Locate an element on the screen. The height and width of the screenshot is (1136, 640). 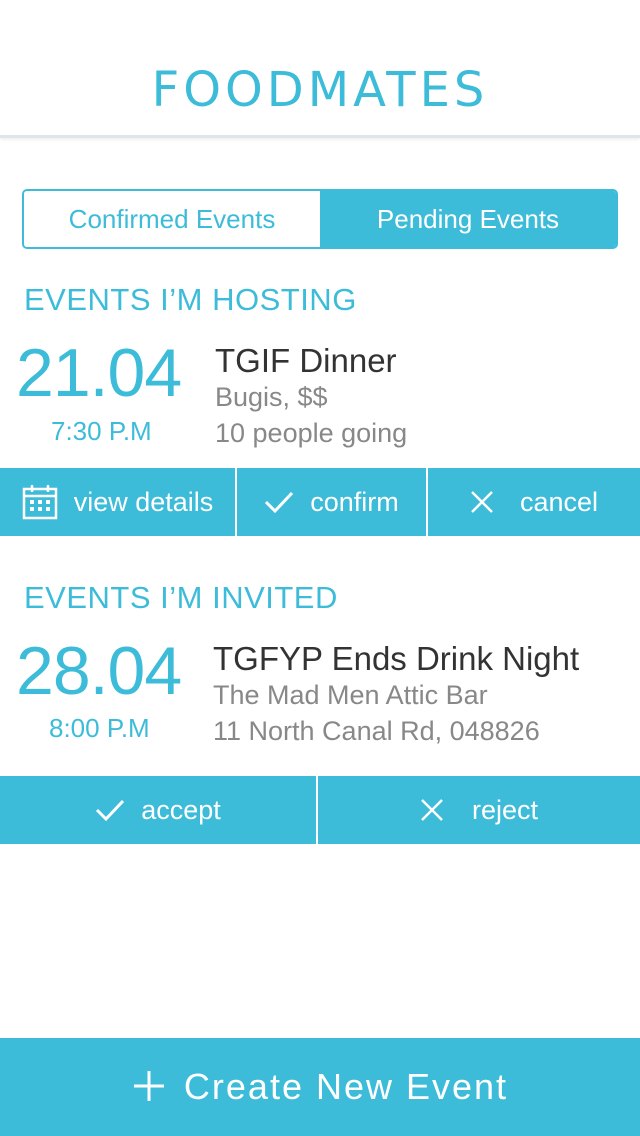
accept-button: accept is located at coordinates (159, 810).